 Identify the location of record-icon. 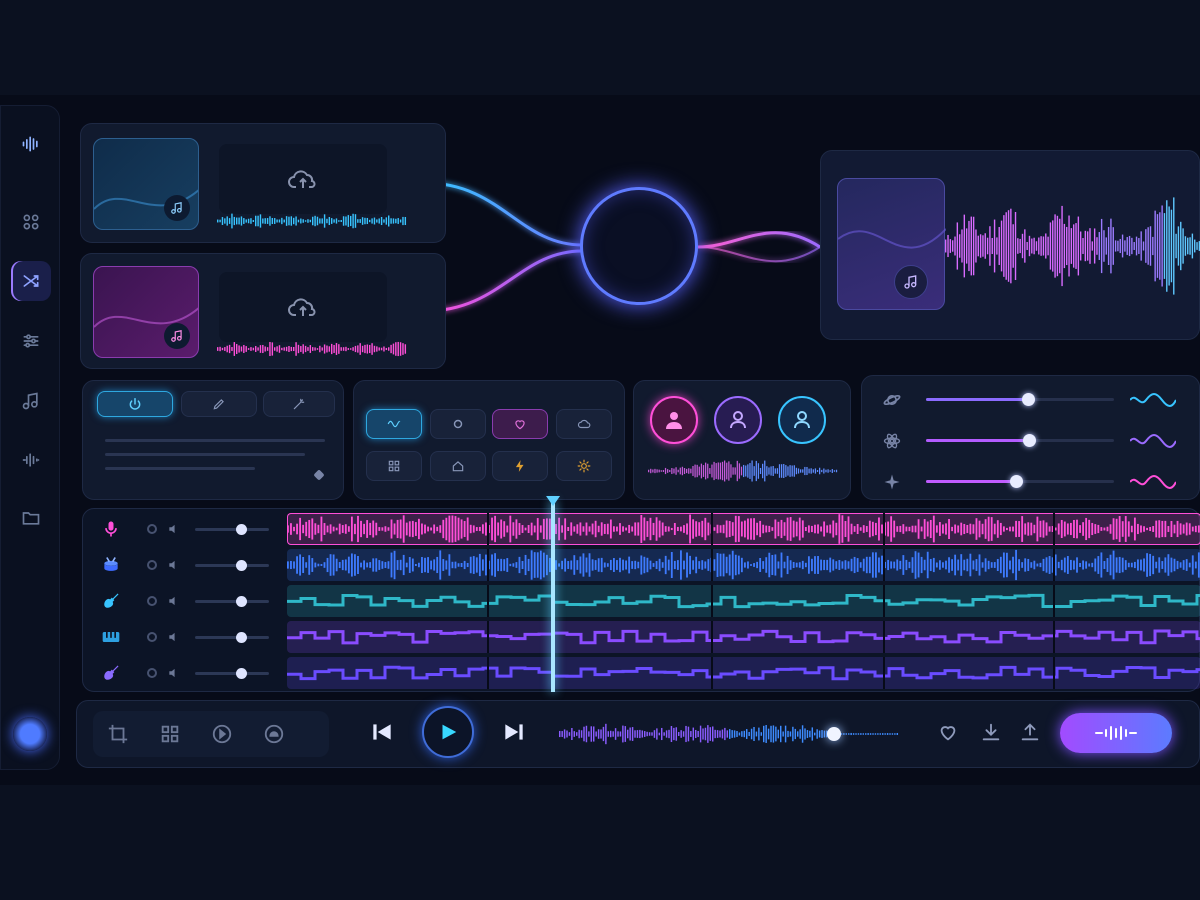
(274, 734).